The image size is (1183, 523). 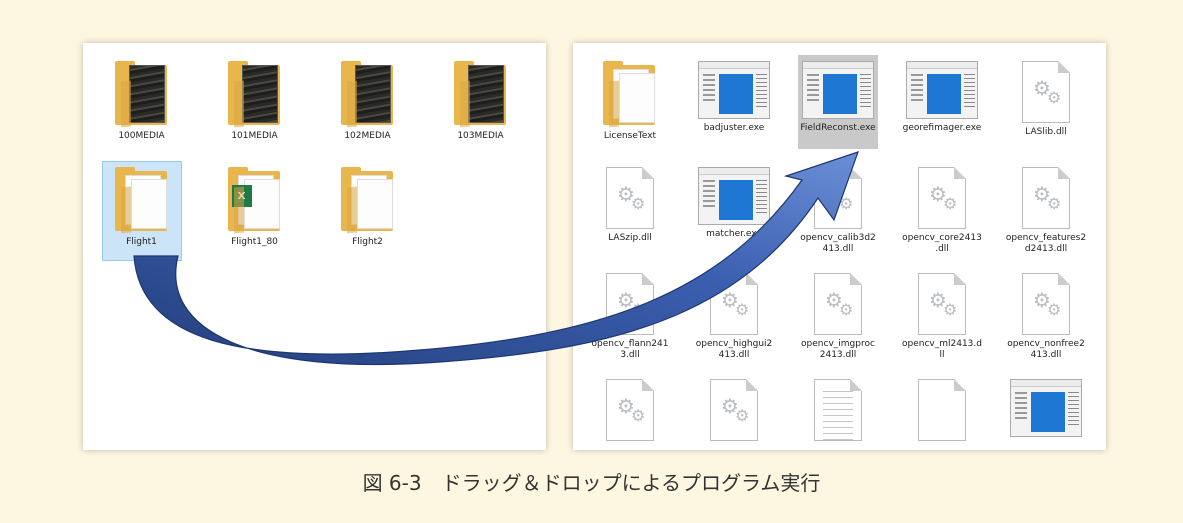 What do you see at coordinates (141, 242) in the screenshot?
I see `file-name-label: Flight1` at bounding box center [141, 242].